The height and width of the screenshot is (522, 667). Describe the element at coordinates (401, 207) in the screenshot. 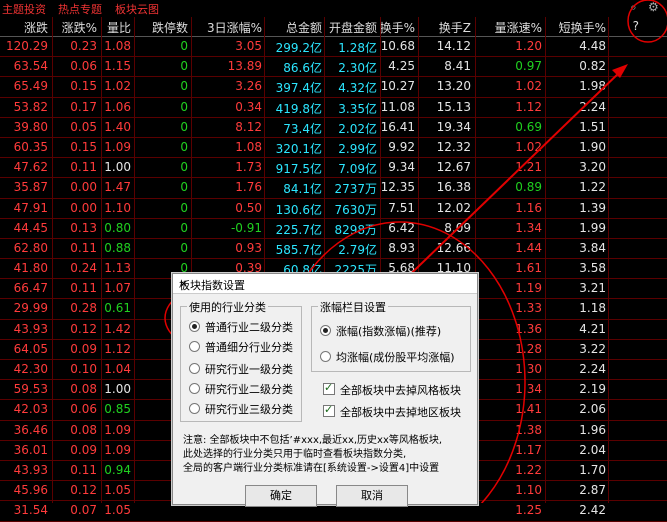

I see `cell-turnover: 7.51` at that location.